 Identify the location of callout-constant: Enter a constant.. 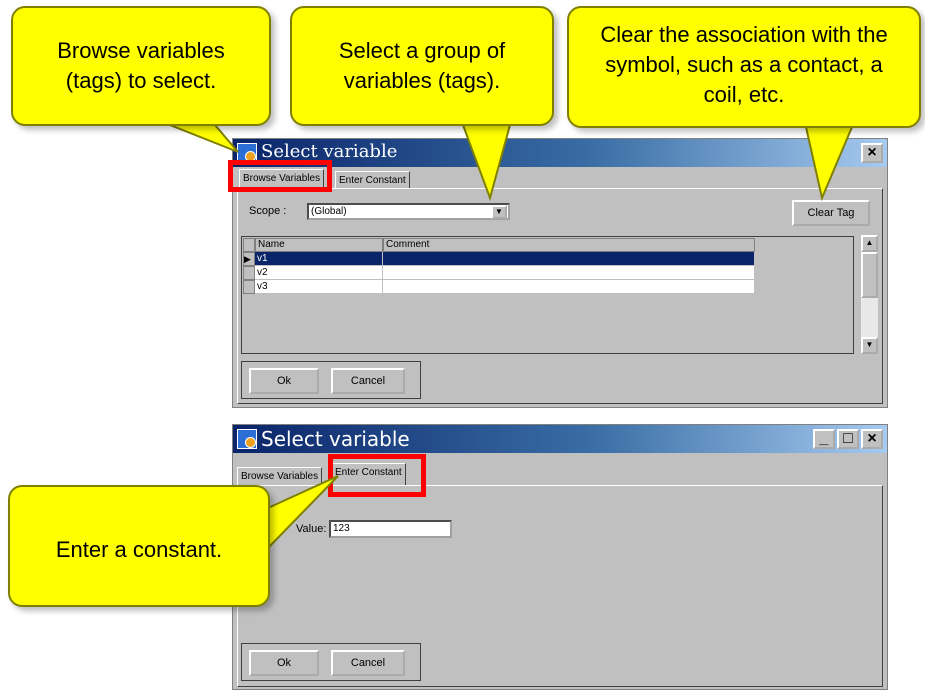
(139, 546).